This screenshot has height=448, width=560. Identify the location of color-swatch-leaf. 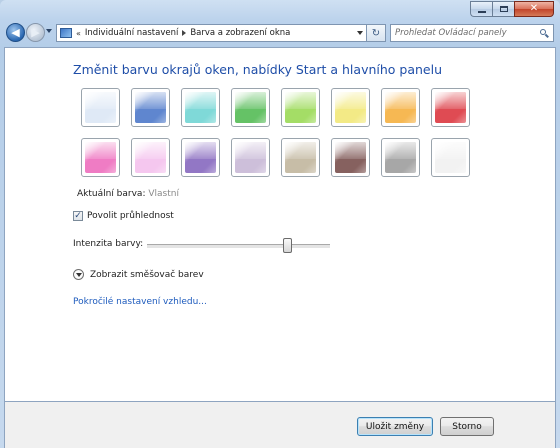
(250, 107).